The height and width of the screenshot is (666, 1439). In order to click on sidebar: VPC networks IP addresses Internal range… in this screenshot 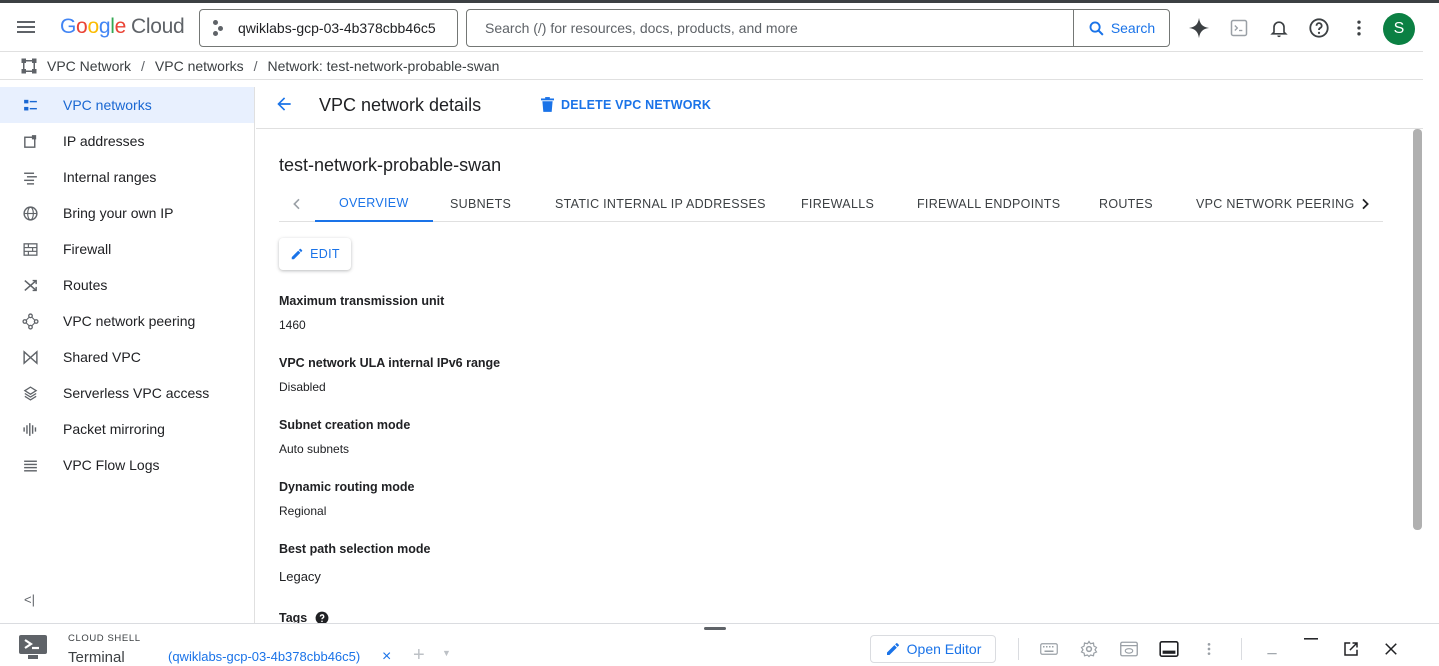, I will do `click(127, 355)`.